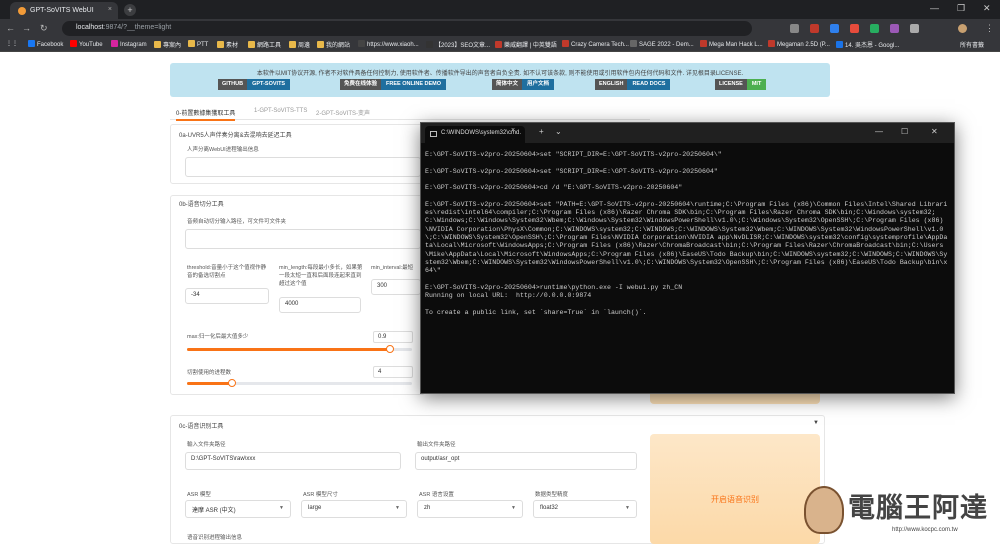 This screenshot has width=1000, height=544. What do you see at coordinates (585, 509) in the screenshot?
I see `asr-precision-select: float32 ▼` at bounding box center [585, 509].